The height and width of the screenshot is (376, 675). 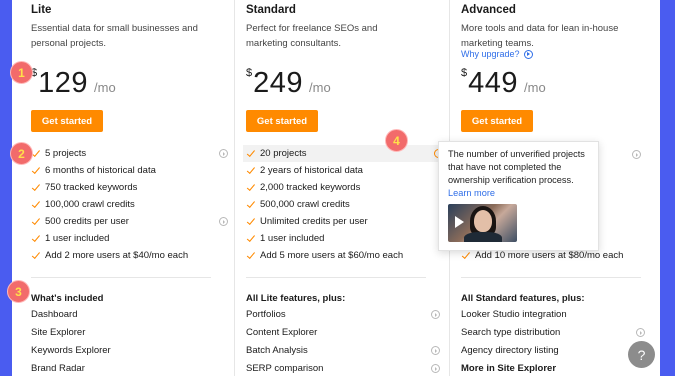 I want to click on help-button: ?, so click(x=641, y=354).